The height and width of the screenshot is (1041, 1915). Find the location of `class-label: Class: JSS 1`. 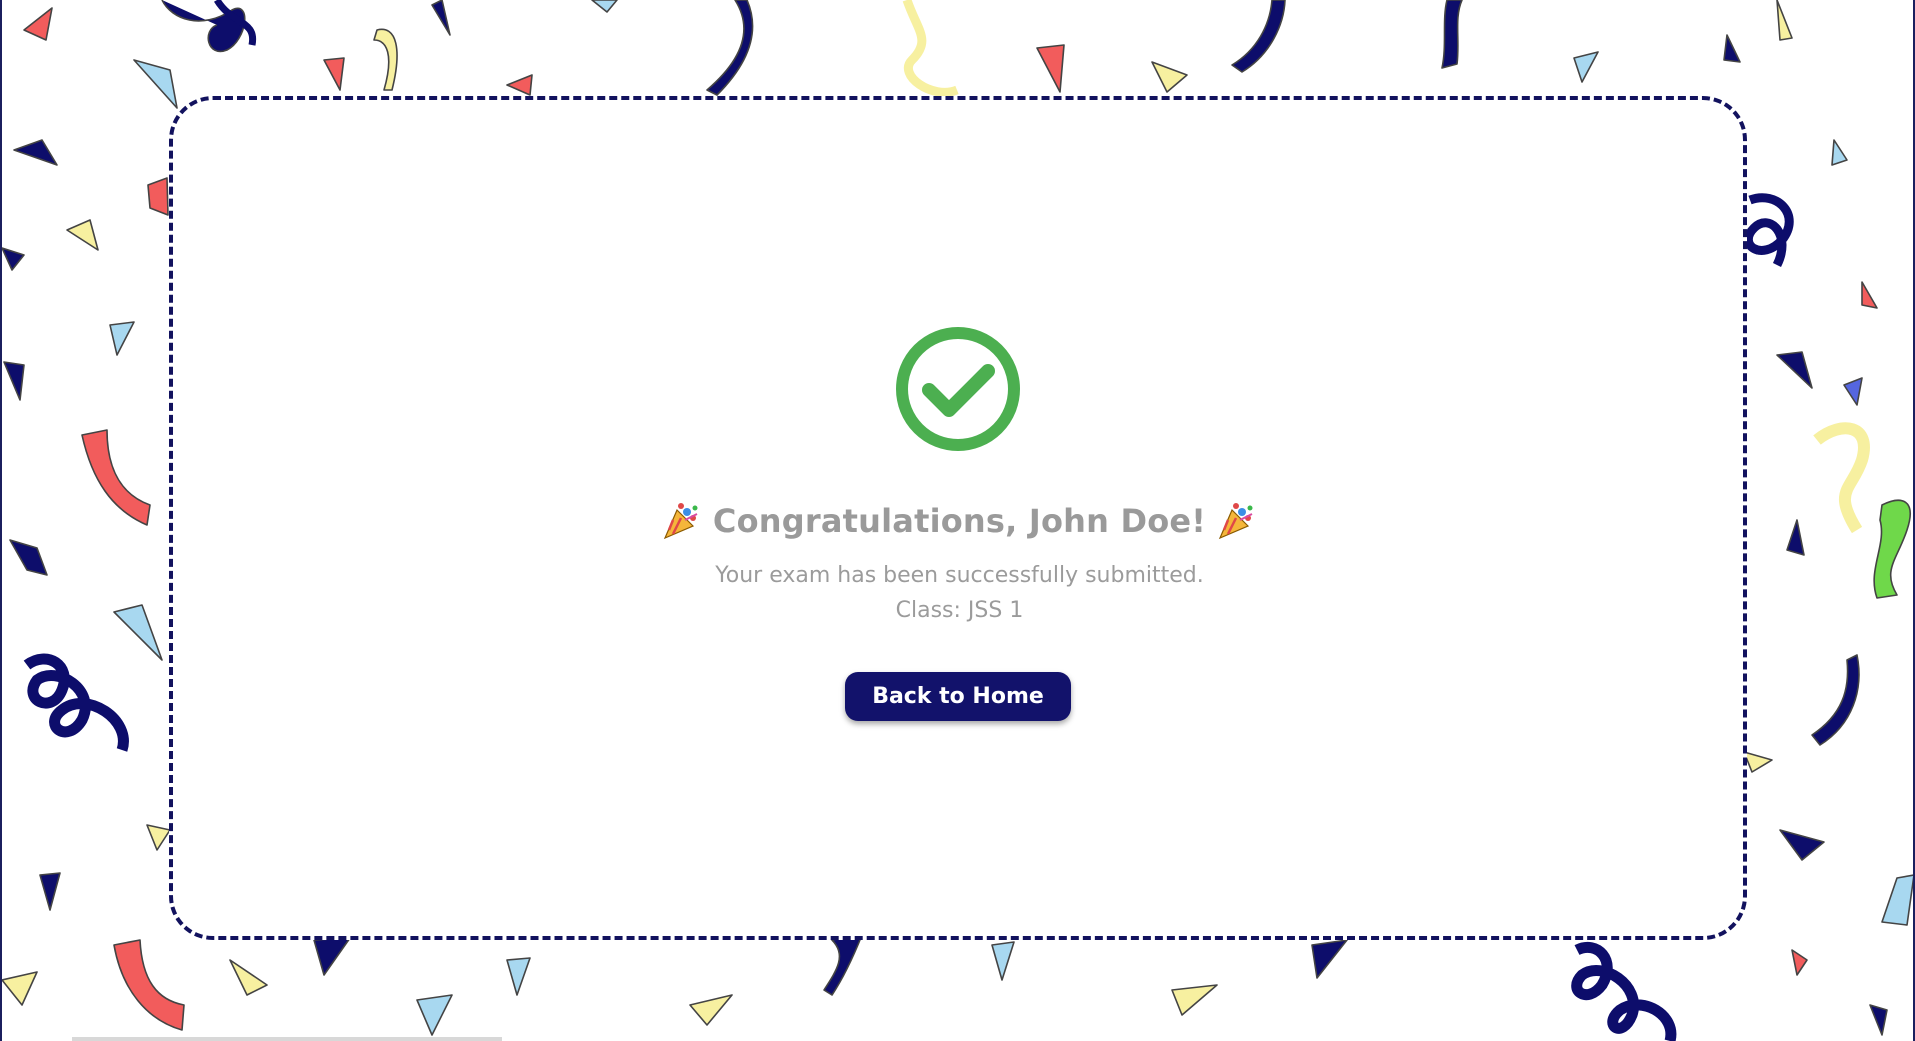

class-label: Class: JSS 1 is located at coordinates (959, 610).